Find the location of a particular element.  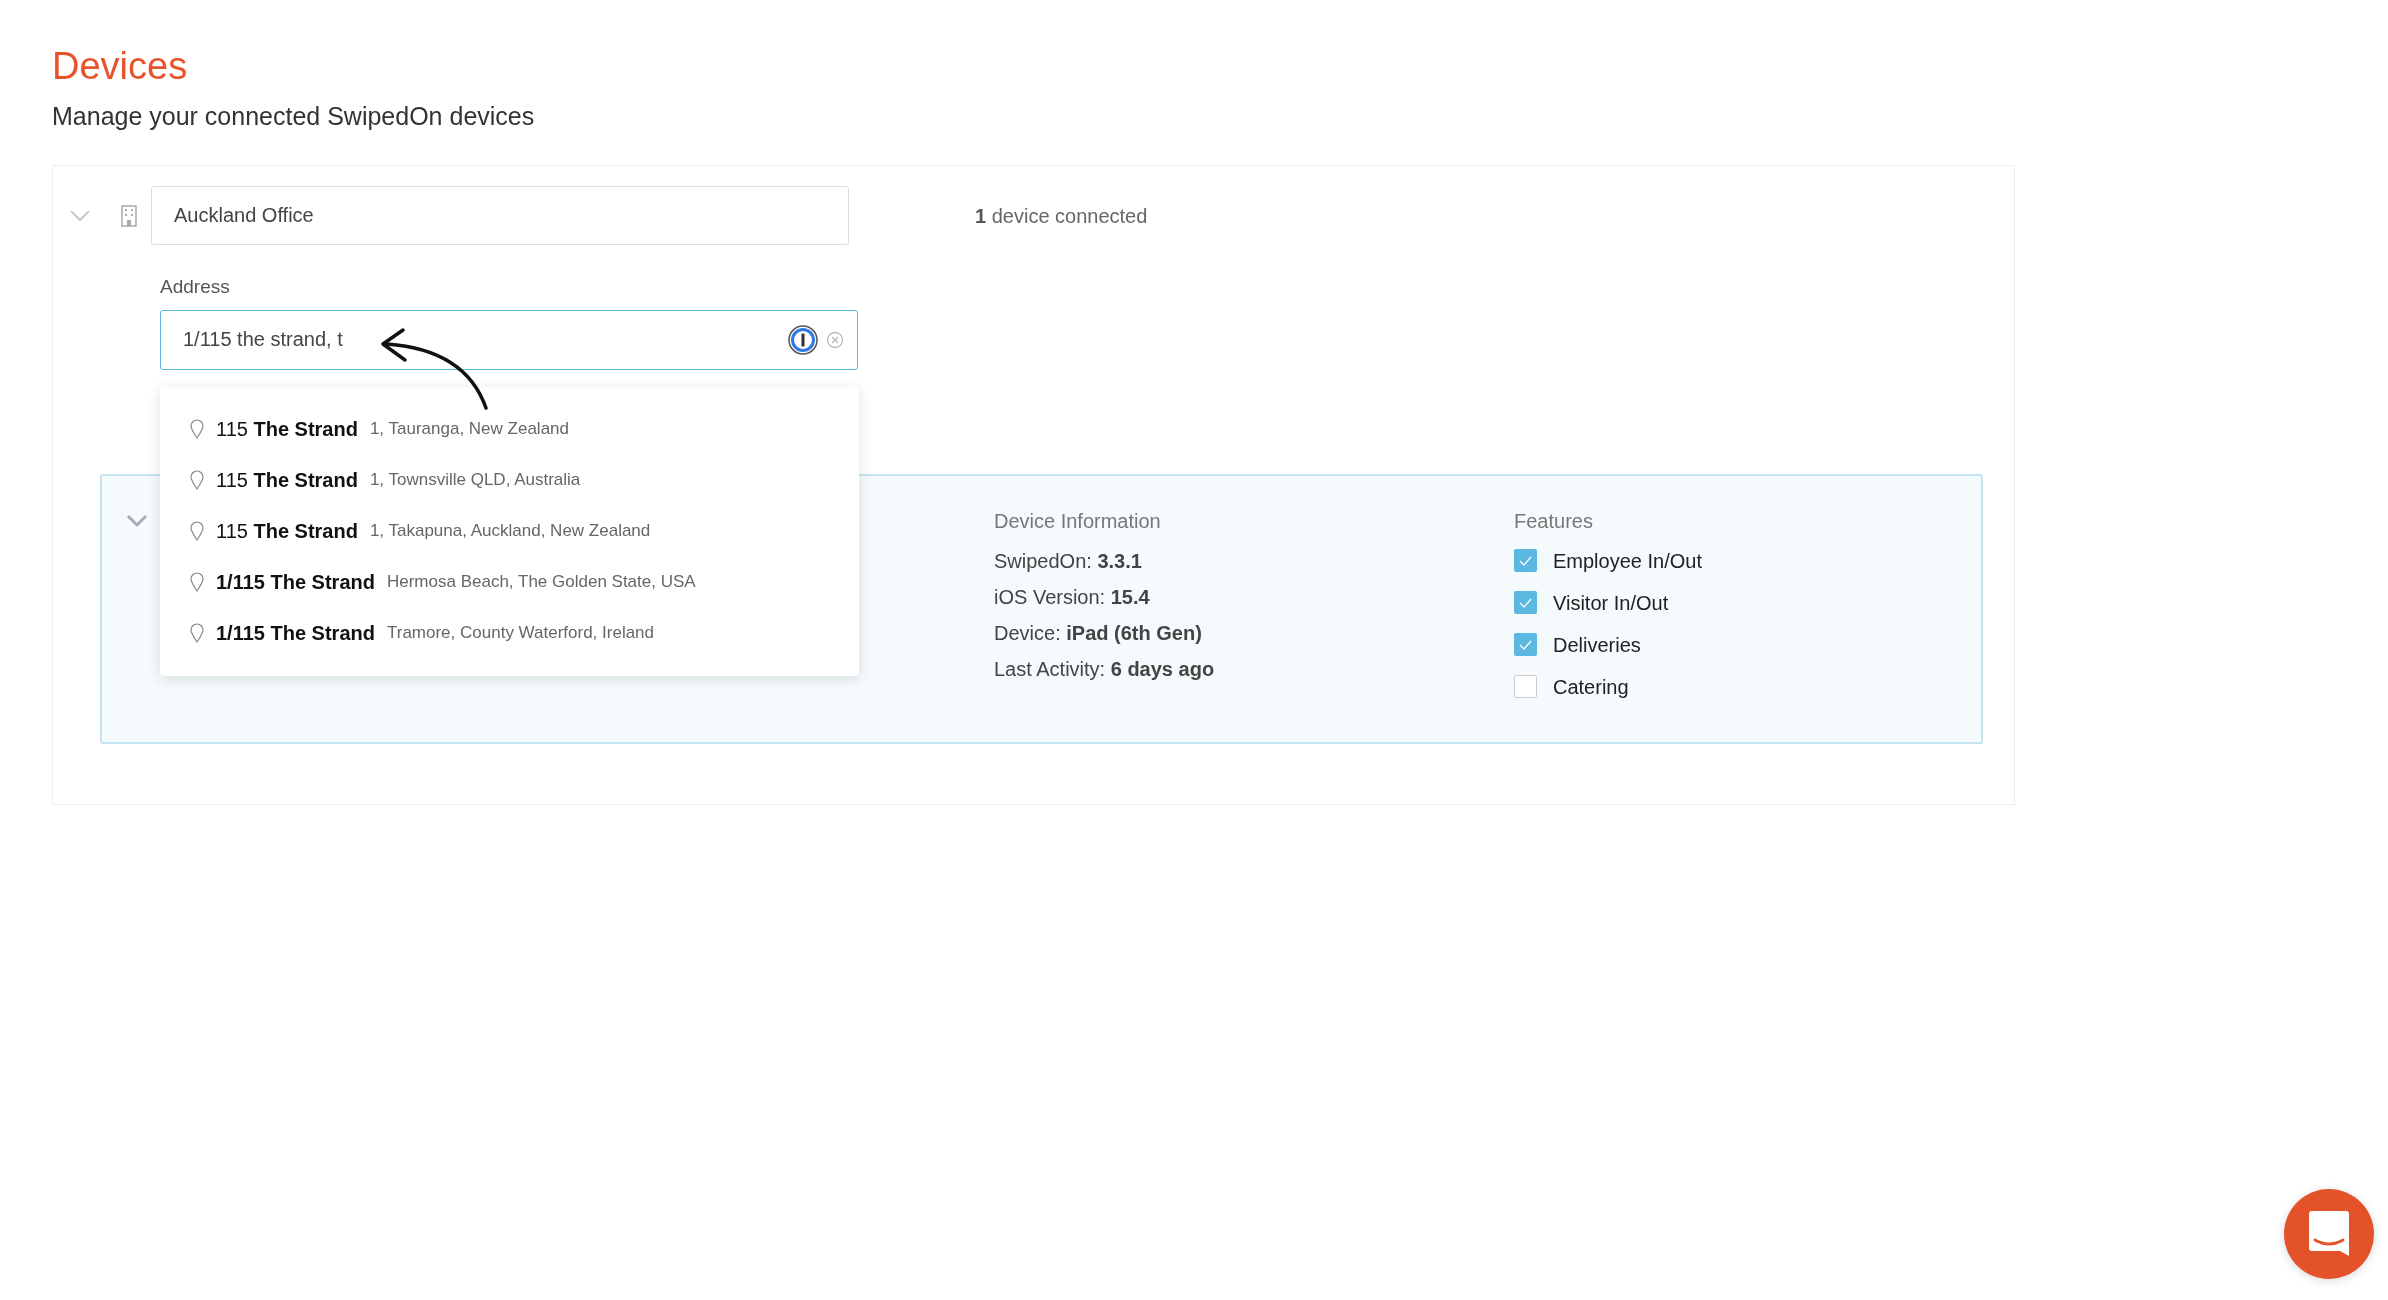

suggestion-detail: Hermosa Beach, The Golden State, USA is located at coordinates (541, 581).